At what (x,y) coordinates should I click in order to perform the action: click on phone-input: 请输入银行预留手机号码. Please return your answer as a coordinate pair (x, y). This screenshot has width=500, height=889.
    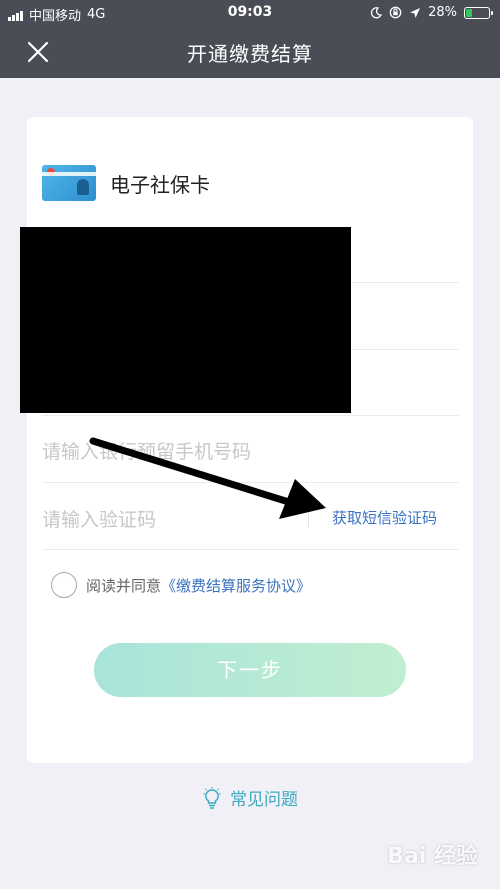
    Looking at the image, I should click on (146, 450).